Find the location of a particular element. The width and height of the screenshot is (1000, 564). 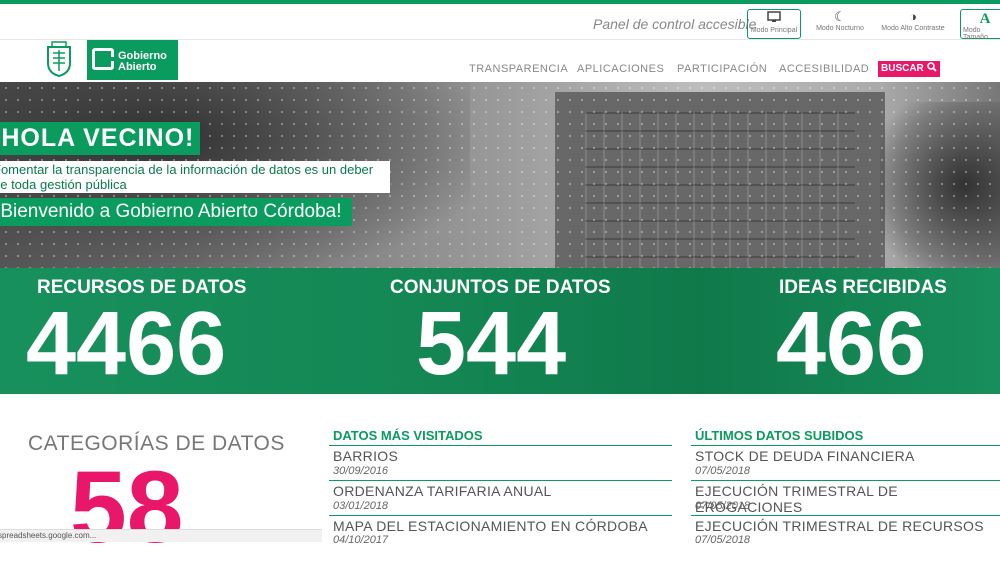

most-visited-item-date: 30/09/2016 is located at coordinates (361, 471).